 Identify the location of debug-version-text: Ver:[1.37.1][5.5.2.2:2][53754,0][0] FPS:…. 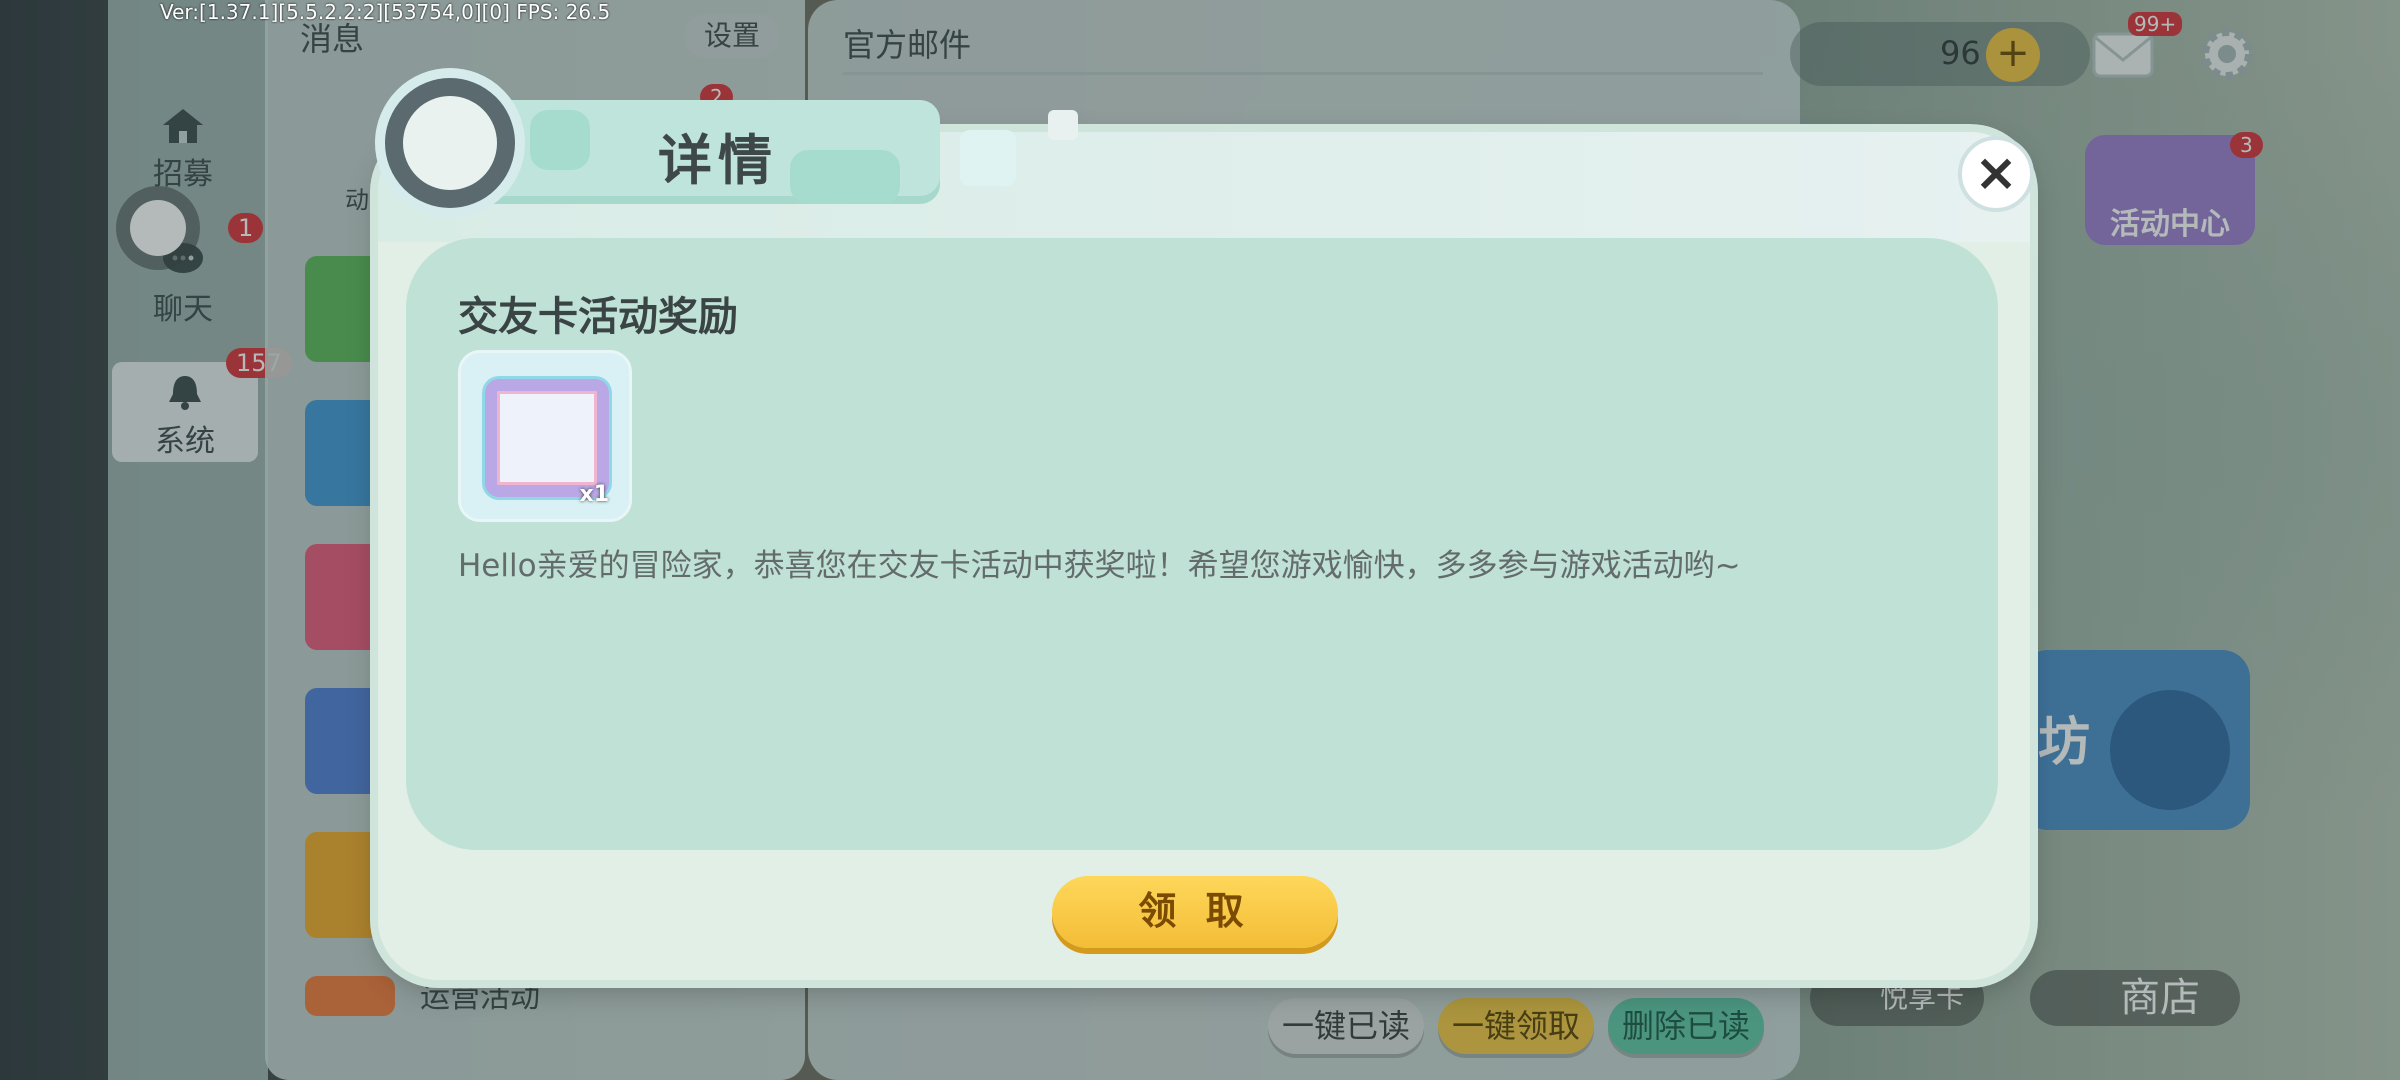
(385, 12).